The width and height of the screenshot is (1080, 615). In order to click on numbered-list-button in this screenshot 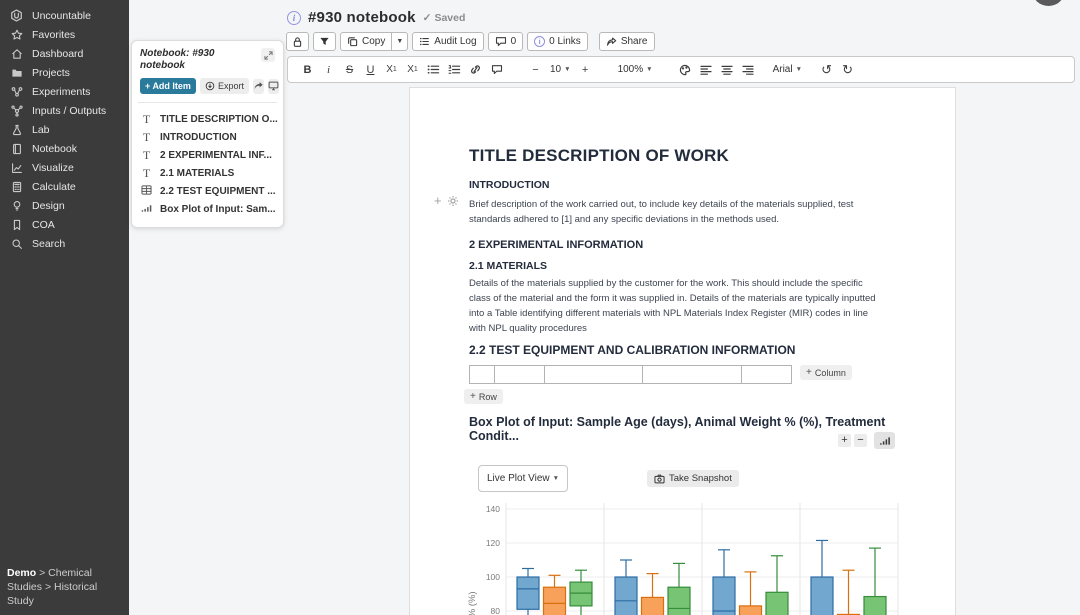, I will do `click(454, 69)`.